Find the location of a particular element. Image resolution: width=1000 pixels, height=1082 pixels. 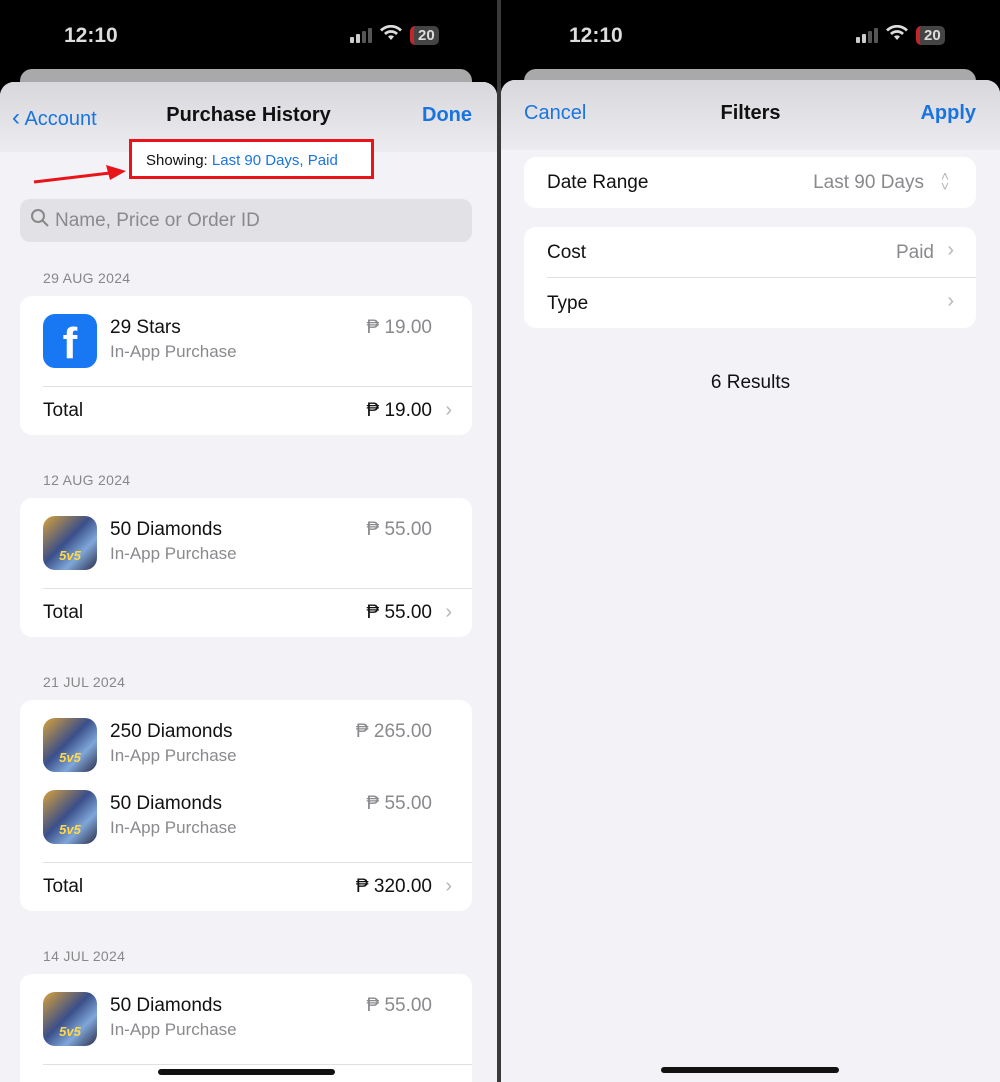

date-range-value: Last 90 Days is located at coordinates (868, 182).